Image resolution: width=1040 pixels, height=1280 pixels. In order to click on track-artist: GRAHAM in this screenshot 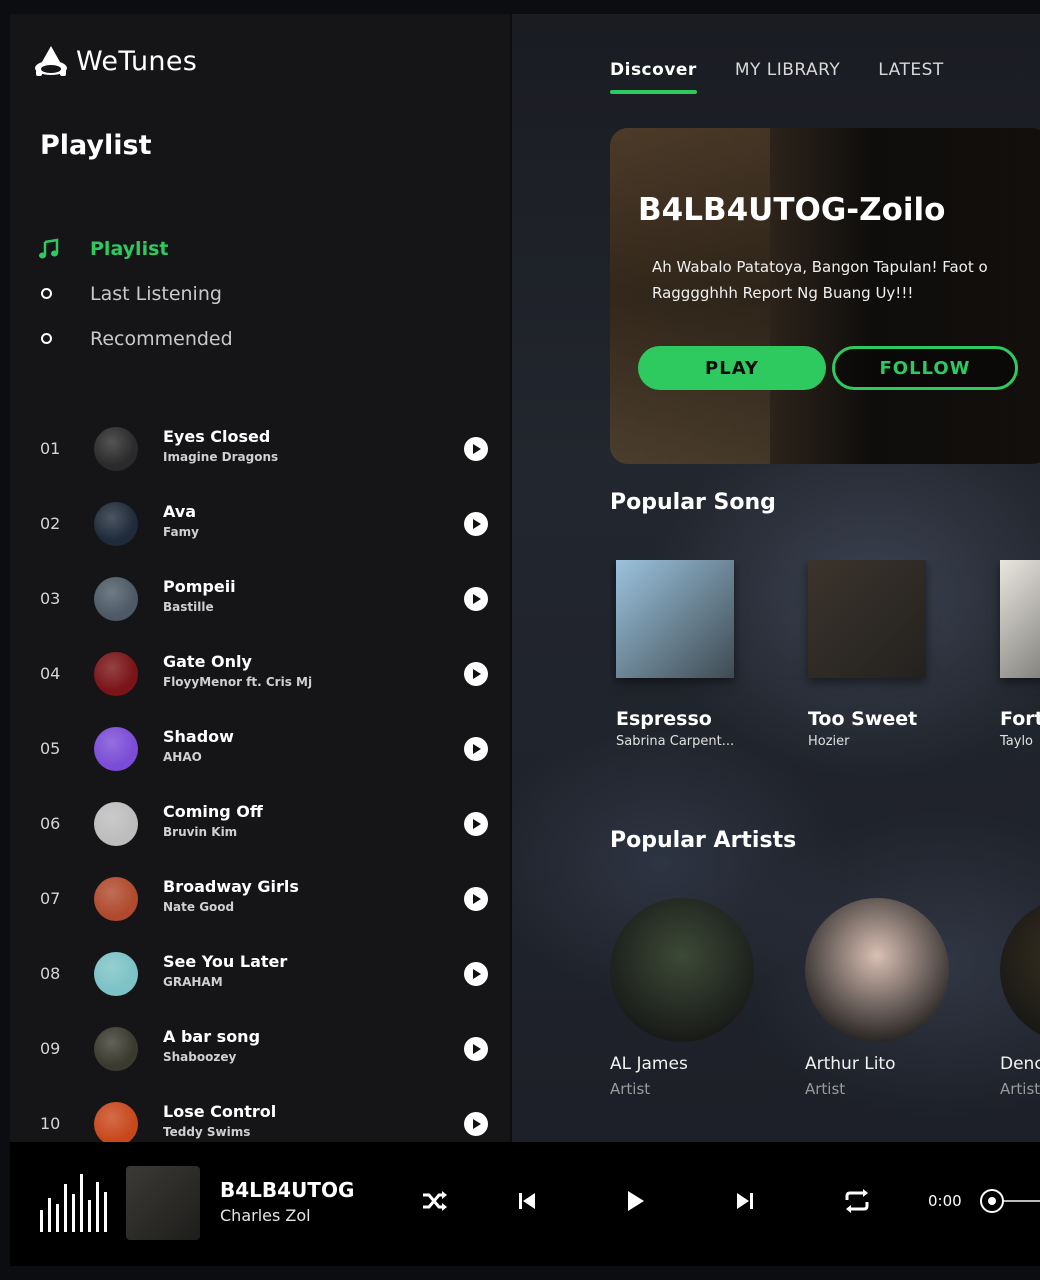, I will do `click(193, 982)`.